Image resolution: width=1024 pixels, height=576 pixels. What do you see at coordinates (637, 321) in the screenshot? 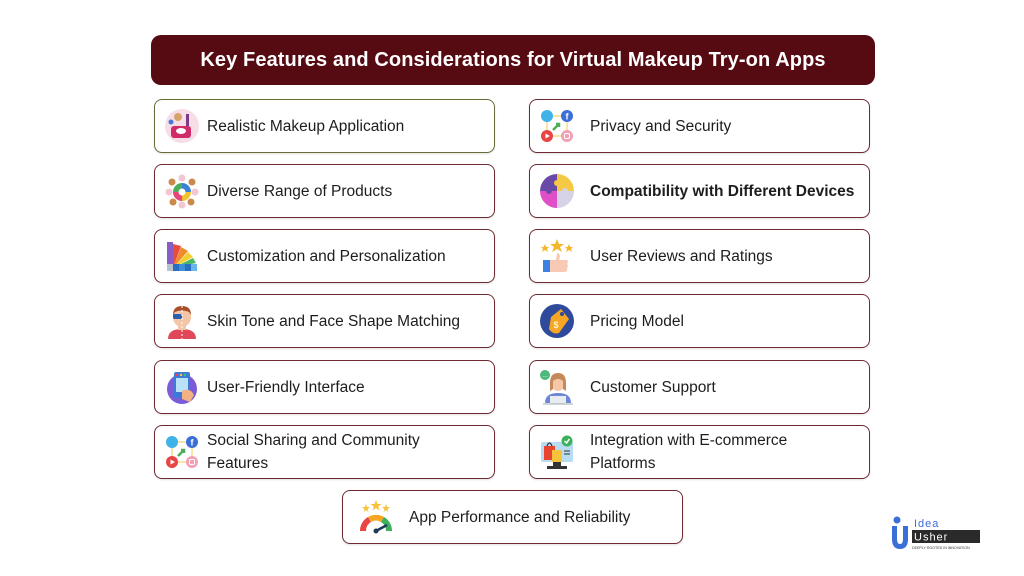
I see `feature-label: Pricing Model` at bounding box center [637, 321].